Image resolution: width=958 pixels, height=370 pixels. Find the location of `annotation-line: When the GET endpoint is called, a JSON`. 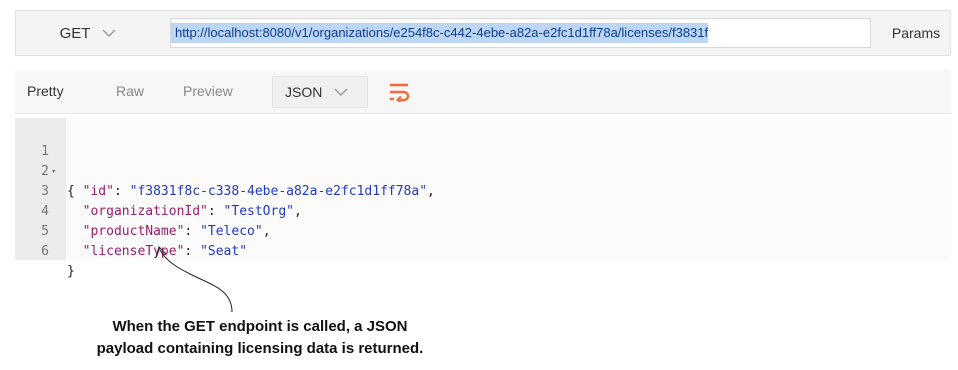

annotation-line: When the GET endpoint is called, a JSON is located at coordinates (260, 326).